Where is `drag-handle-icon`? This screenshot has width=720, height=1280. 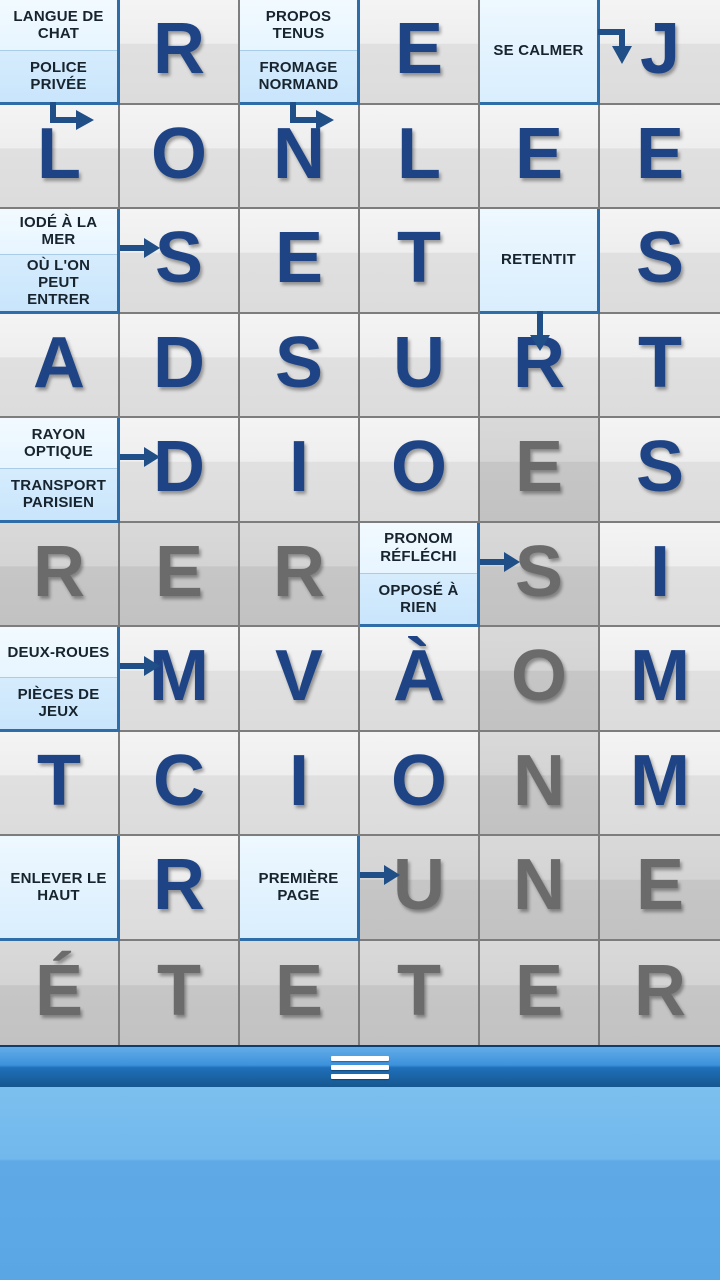 drag-handle-icon is located at coordinates (360, 1067).